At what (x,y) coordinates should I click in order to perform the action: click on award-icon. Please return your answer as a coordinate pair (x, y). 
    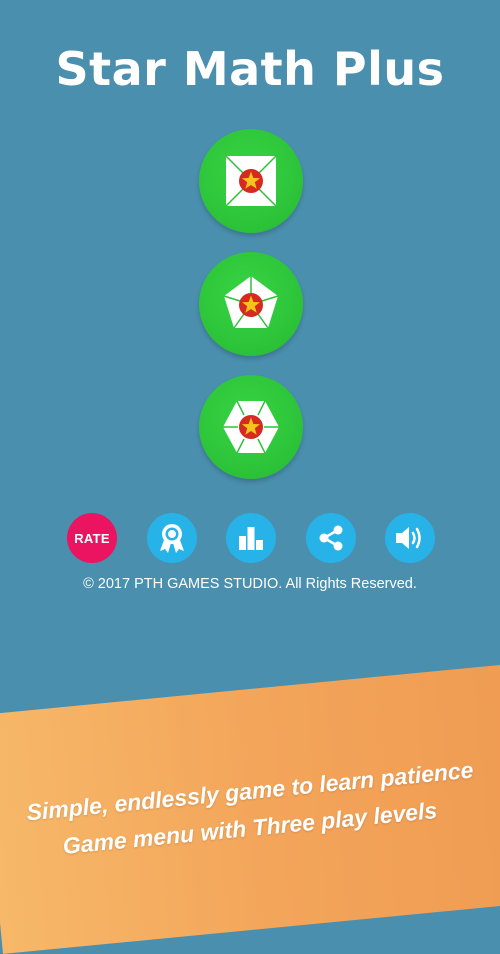
    Looking at the image, I should click on (172, 538).